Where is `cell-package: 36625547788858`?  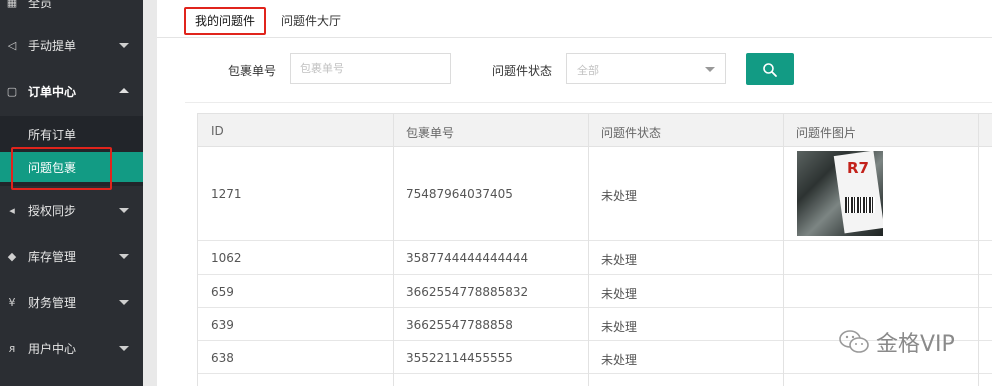 cell-package: 36625547788858 is located at coordinates (459, 325).